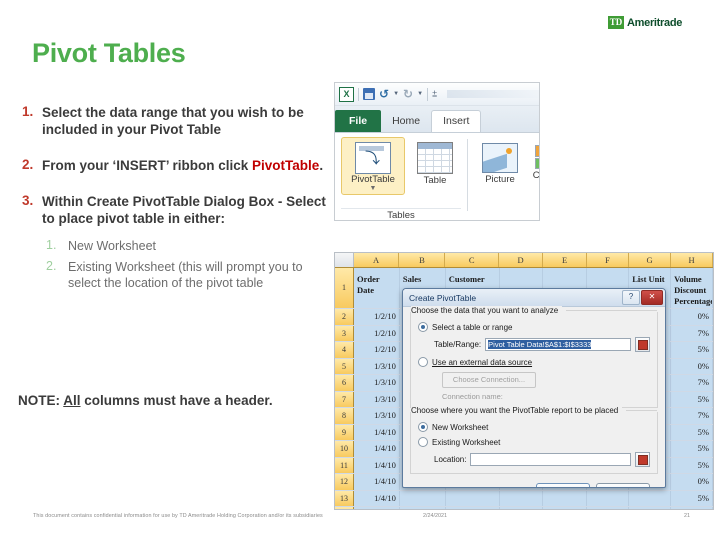 The image size is (720, 540). Describe the element at coordinates (550, 459) in the screenshot. I see `location-input` at that location.